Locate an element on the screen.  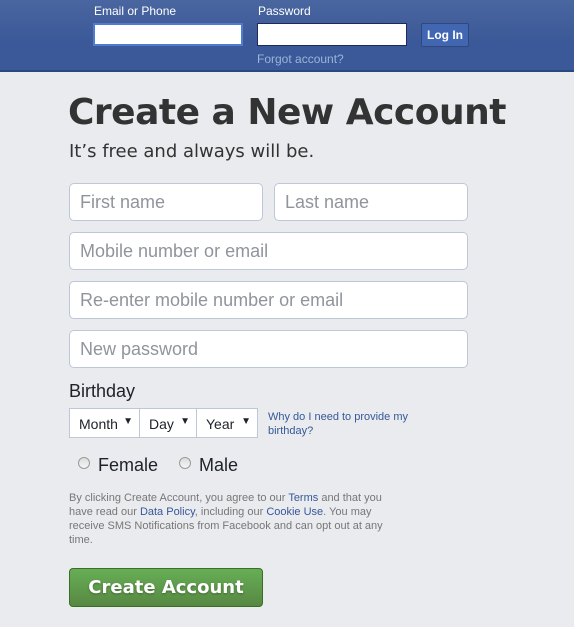
day-value: Day is located at coordinates (161, 424).